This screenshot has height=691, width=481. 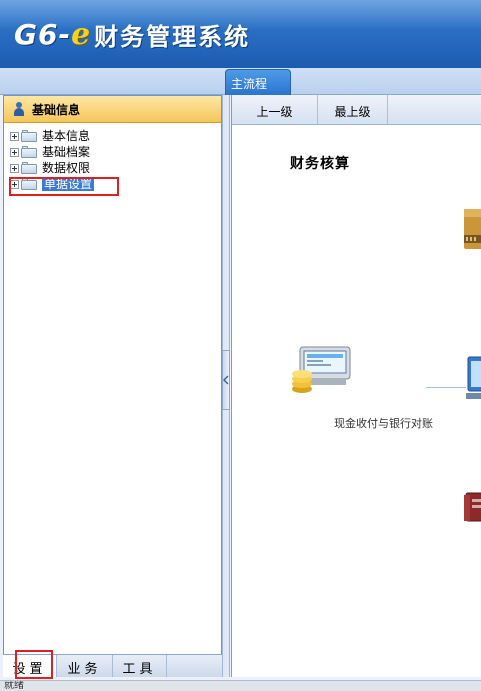 What do you see at coordinates (140, 666) in the screenshot?
I see `tab-tools: 工具` at bounding box center [140, 666].